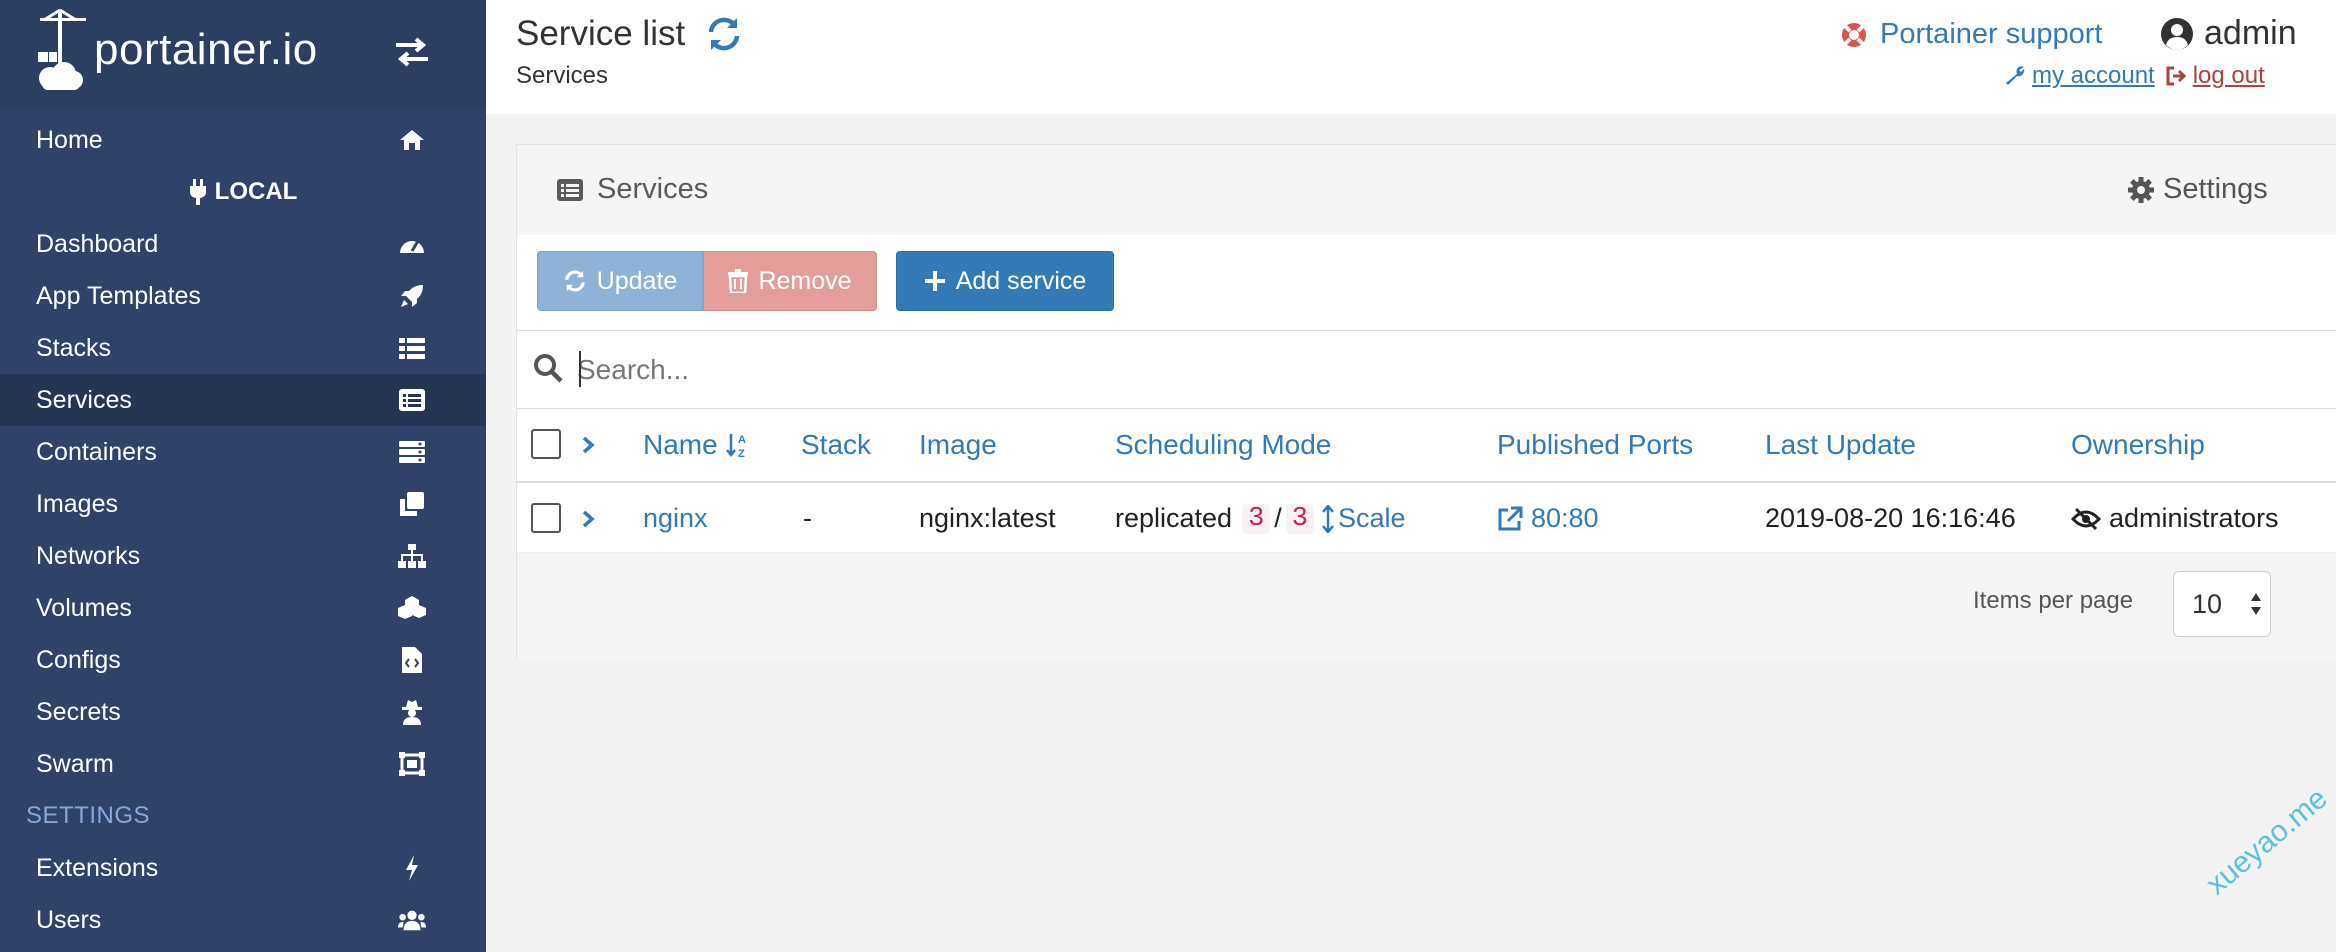 Image resolution: width=2336 pixels, height=952 pixels. What do you see at coordinates (637, 280) in the screenshot?
I see `update-label: Update` at bounding box center [637, 280].